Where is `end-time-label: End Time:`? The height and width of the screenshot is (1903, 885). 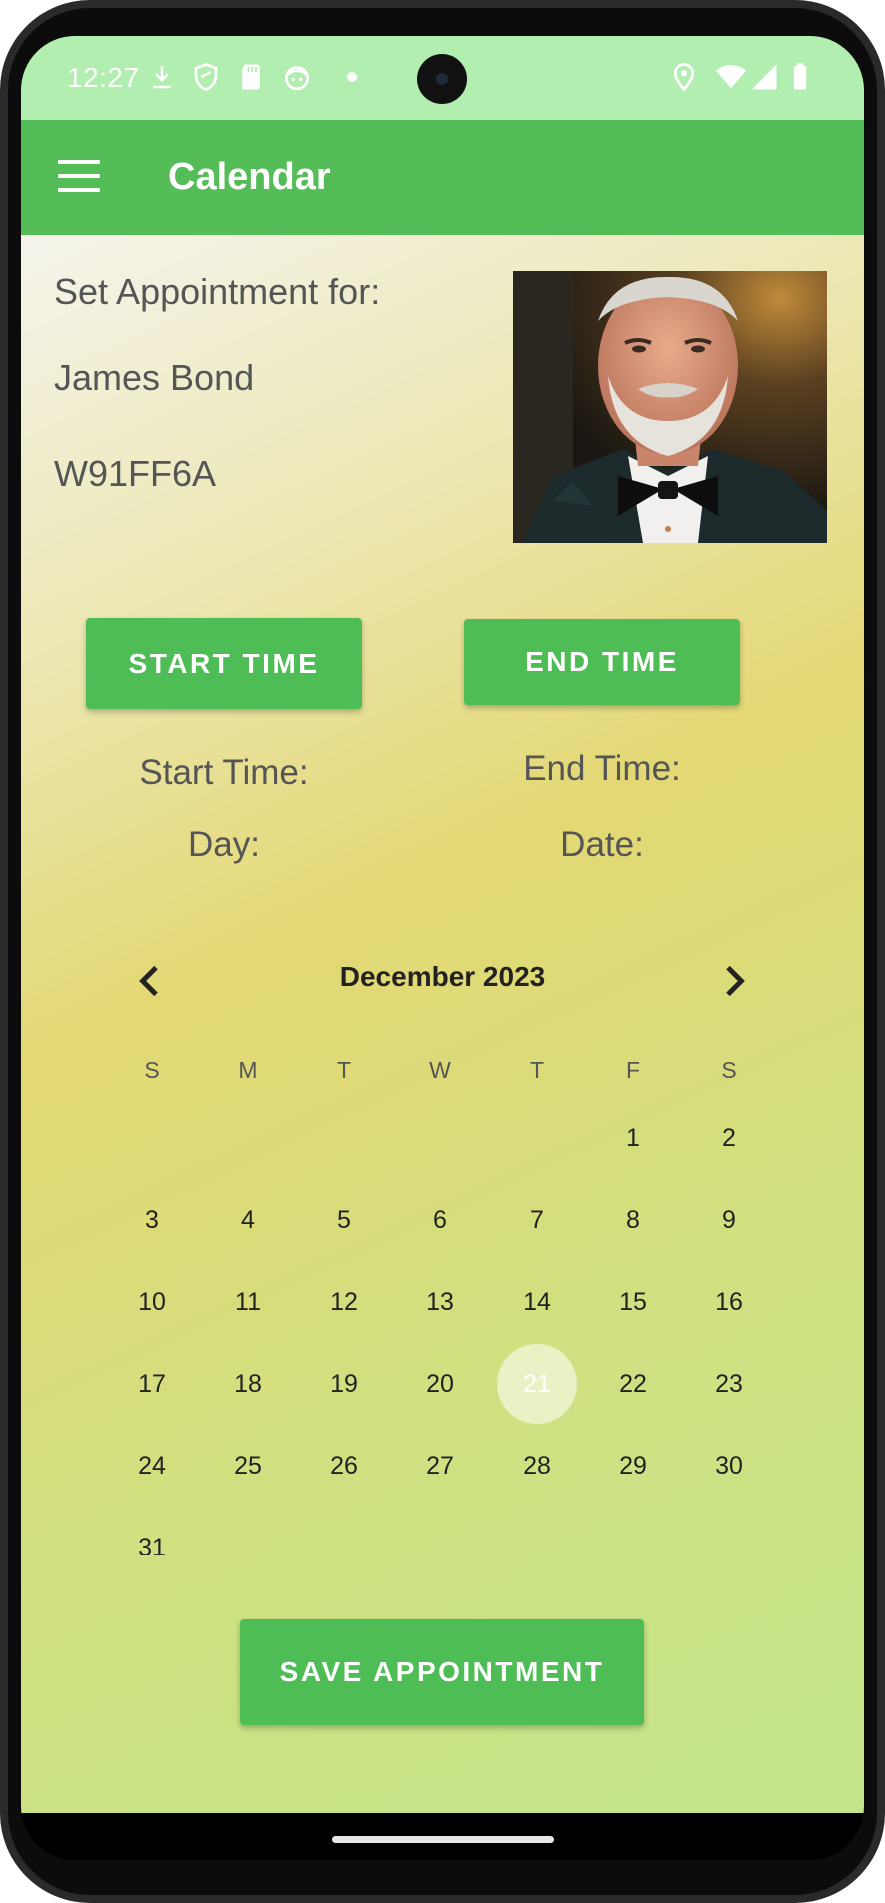
end-time-label: End Time: is located at coordinates (602, 768).